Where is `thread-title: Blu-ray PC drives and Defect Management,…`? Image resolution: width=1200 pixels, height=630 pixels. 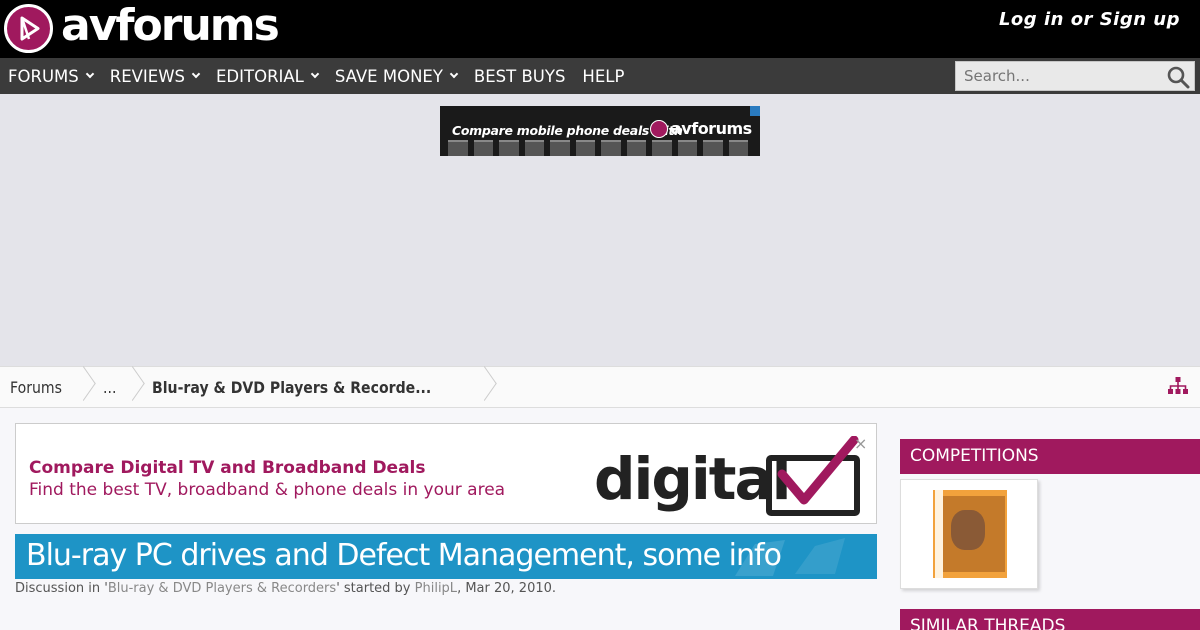 thread-title: Blu-ray PC drives and Defect Management,… is located at coordinates (404, 555).